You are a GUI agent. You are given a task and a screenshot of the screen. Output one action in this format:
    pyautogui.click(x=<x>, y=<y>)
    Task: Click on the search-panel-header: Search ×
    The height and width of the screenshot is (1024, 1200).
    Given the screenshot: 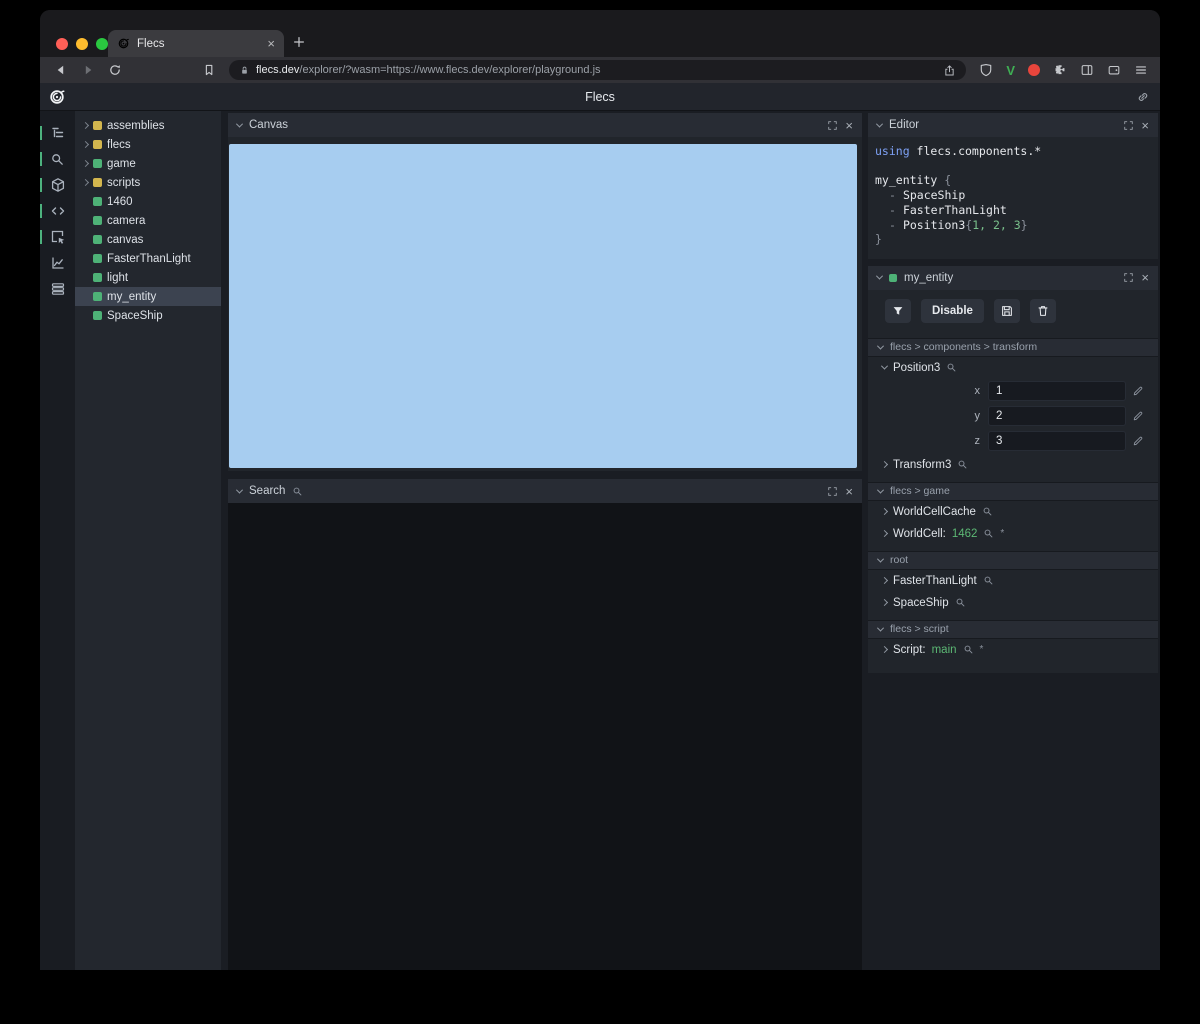 What is the action you would take?
    pyautogui.click(x=545, y=491)
    